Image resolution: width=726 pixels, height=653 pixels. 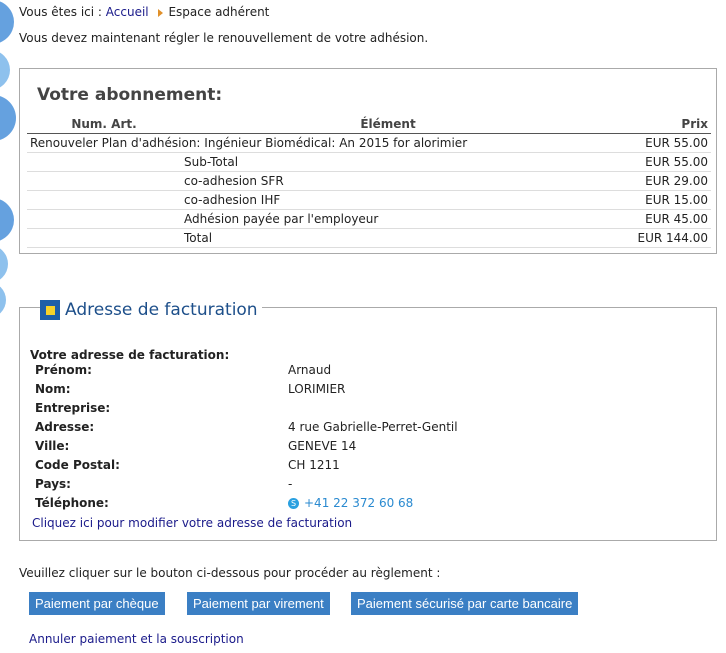 What do you see at coordinates (314, 465) in the screenshot?
I see `address-value: CH 1211` at bounding box center [314, 465].